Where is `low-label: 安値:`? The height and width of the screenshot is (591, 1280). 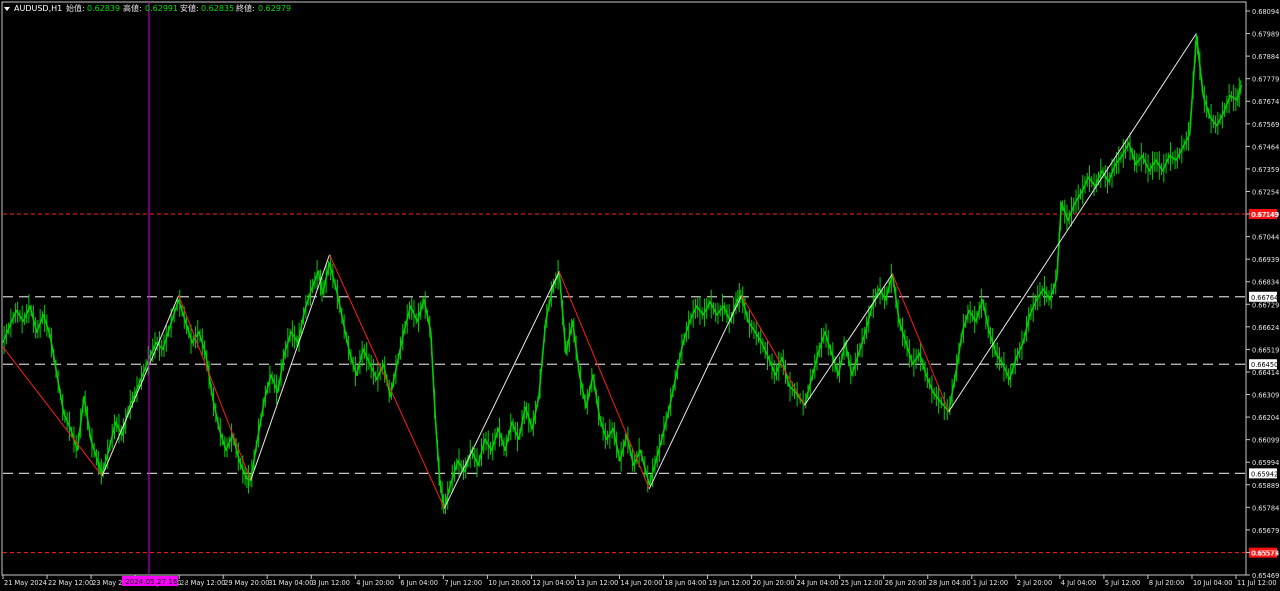 low-label: 安値: is located at coordinates (189, 8).